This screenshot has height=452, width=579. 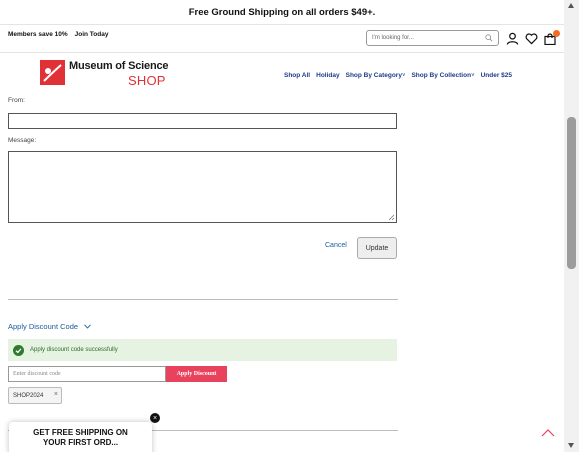 I want to click on nav-under-25: Under $25, so click(x=496, y=75).